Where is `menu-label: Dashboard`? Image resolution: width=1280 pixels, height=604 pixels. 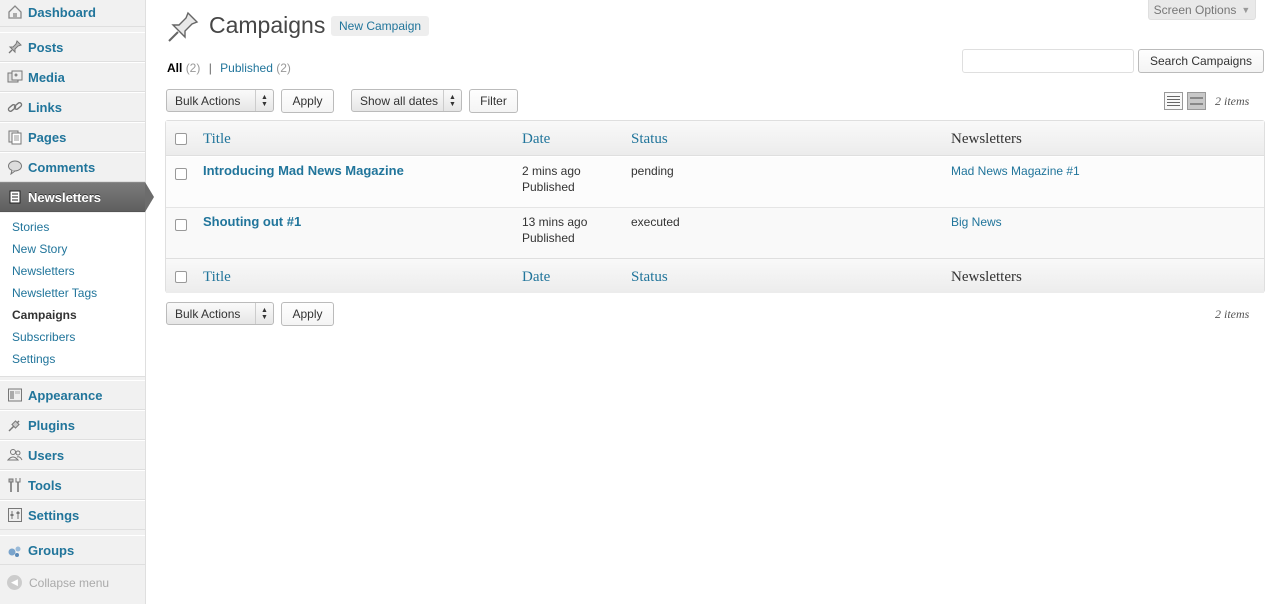 menu-label: Dashboard is located at coordinates (62, 12).